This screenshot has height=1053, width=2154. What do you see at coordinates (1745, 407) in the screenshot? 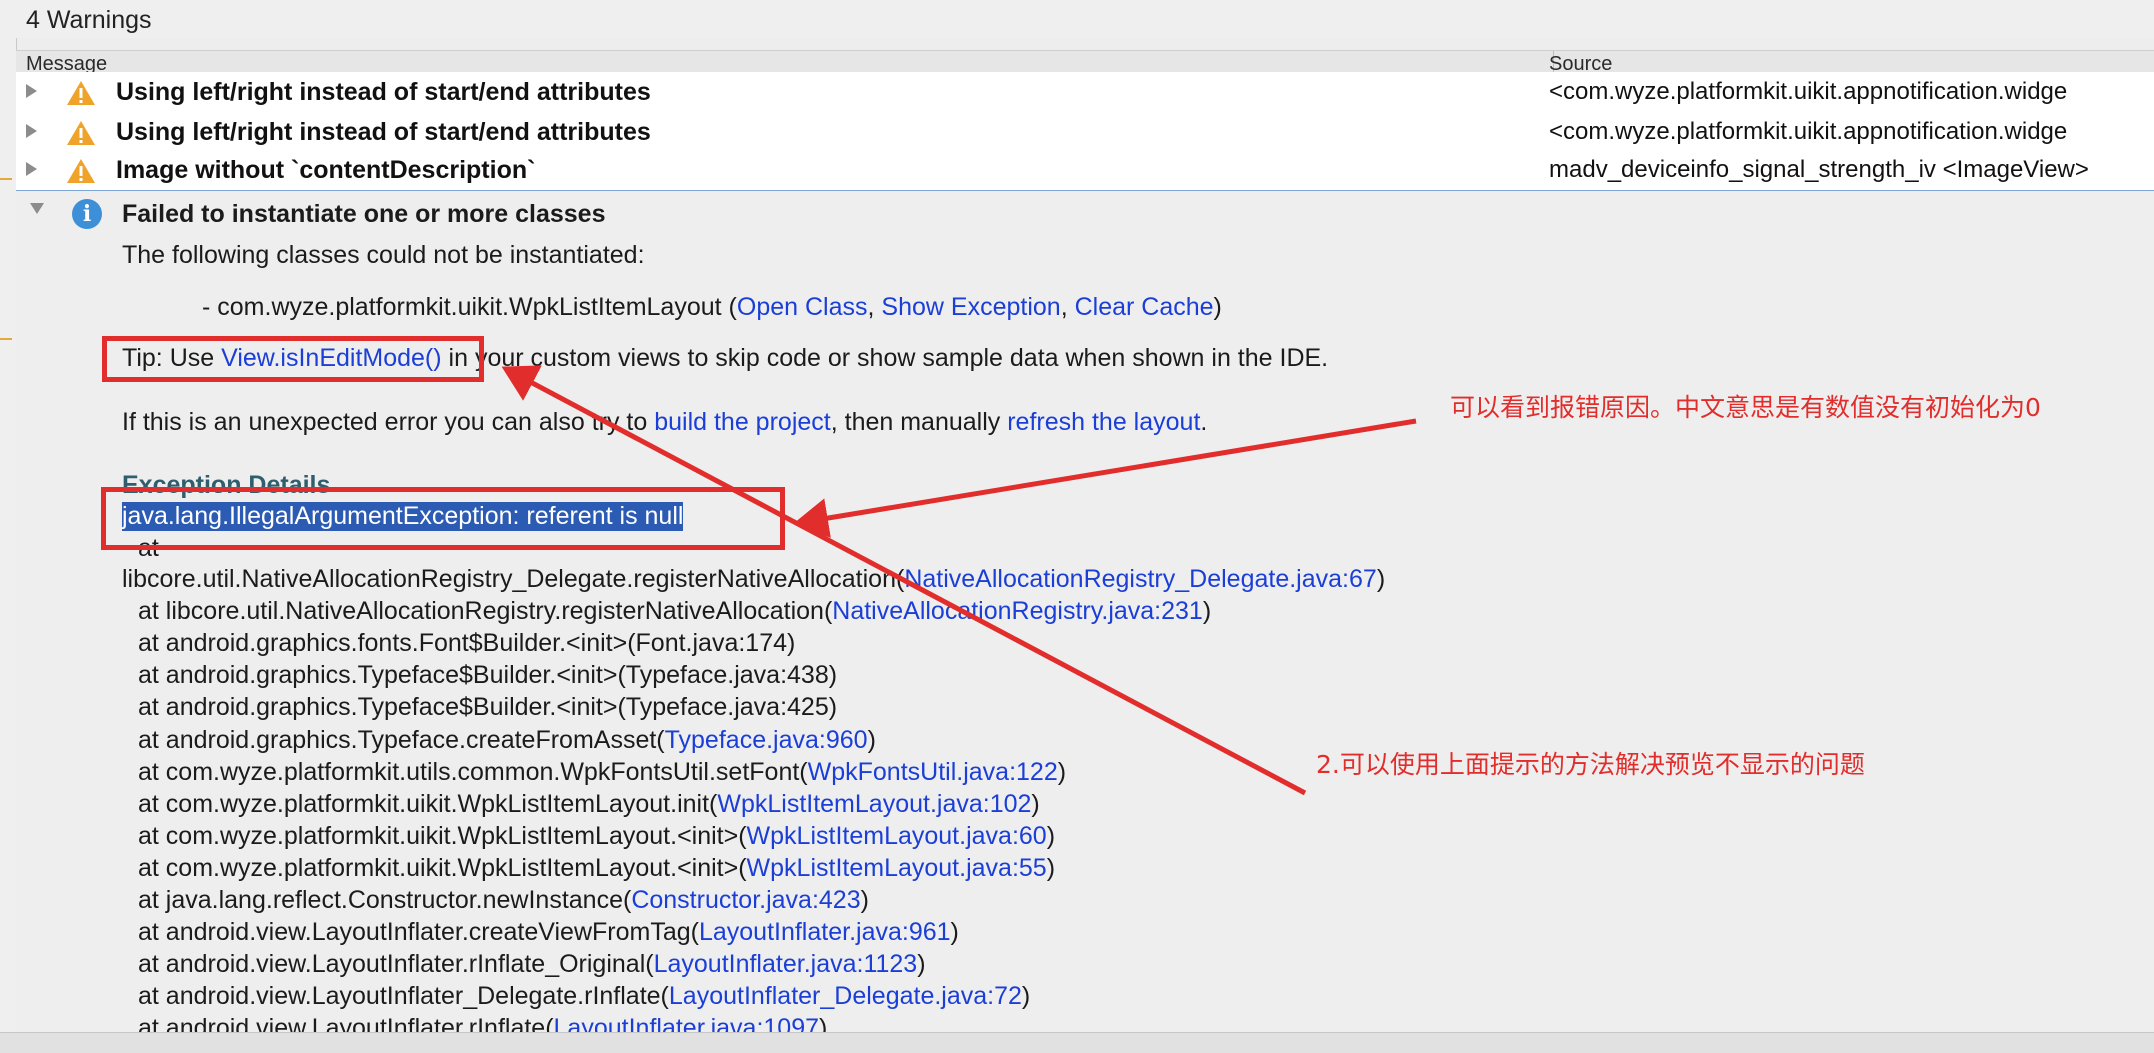
I see `annotation-note-cause: 可以看到报错原因。中文意思是有数值没有初始化为0` at bounding box center [1745, 407].